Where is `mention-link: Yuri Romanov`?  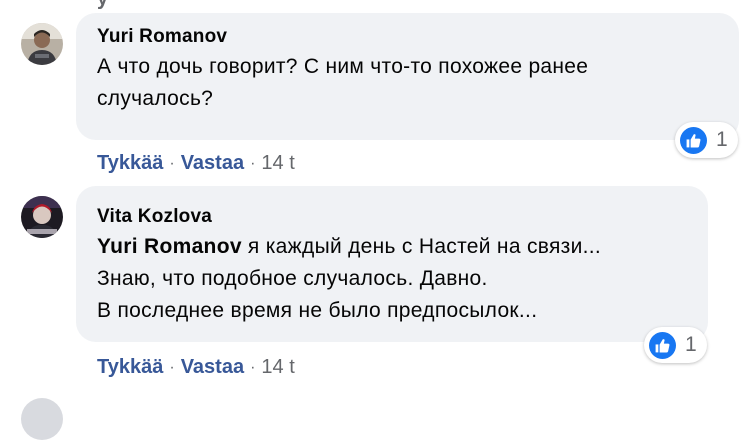
mention-link: Yuri Romanov is located at coordinates (169, 246).